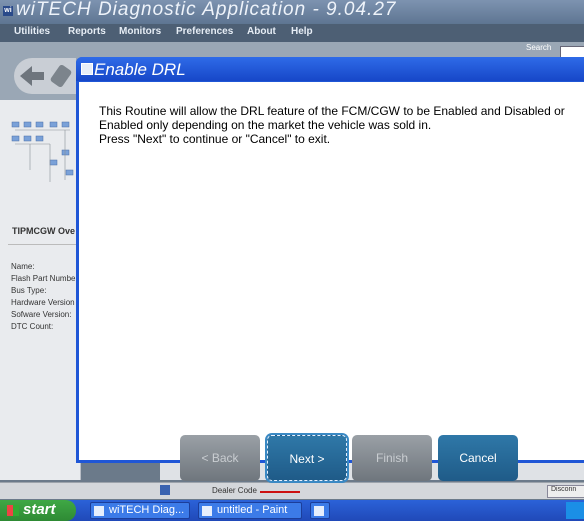 The image size is (584, 521). Describe the element at coordinates (140, 31) in the screenshot. I see `menu-monitors: Monitors` at that location.